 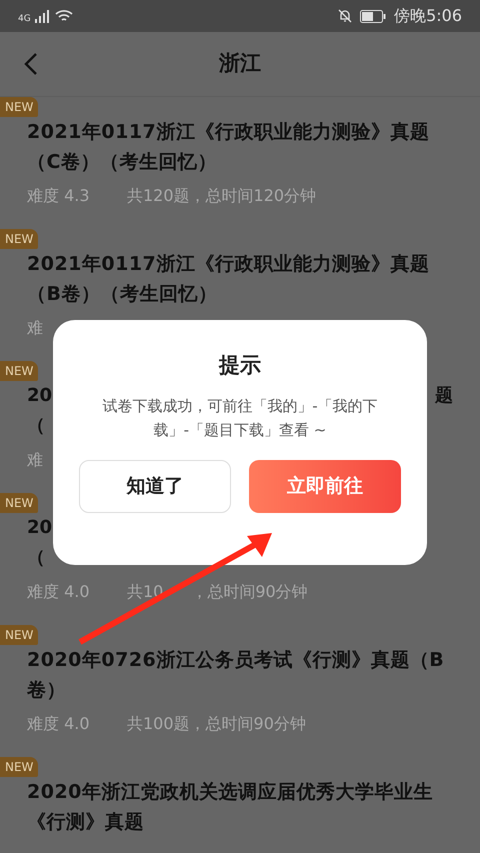 I want to click on exam-title: 2021年0117浙江《行政职业能力测验》真题（C卷）（考生回忆）, so click(x=243, y=147).